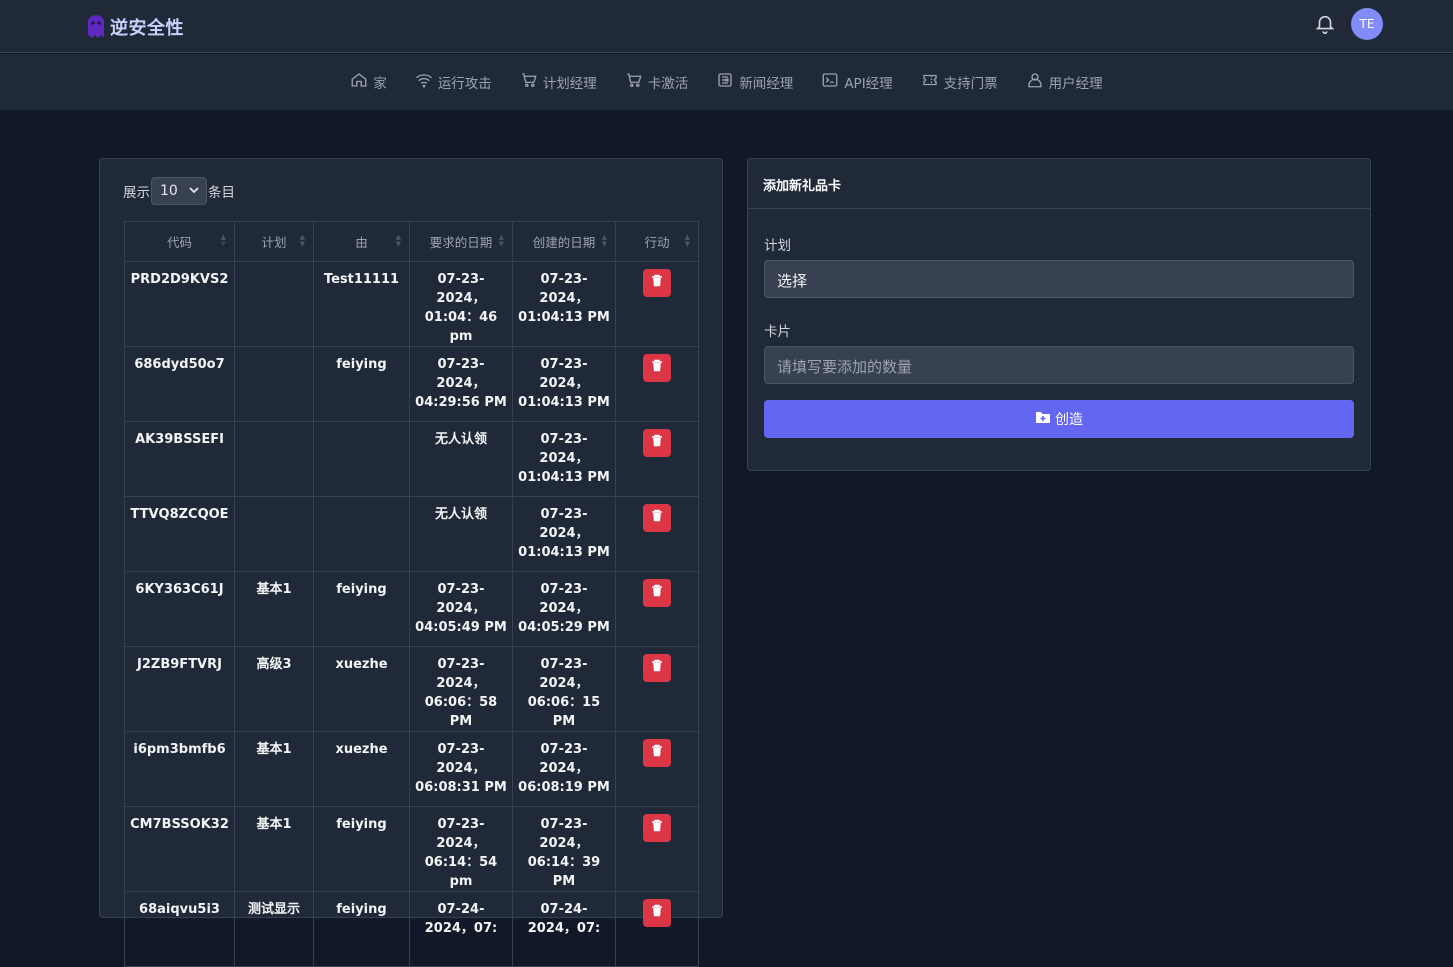 The image size is (1453, 967). I want to click on nav-item-api-manager: API经理, so click(857, 82).